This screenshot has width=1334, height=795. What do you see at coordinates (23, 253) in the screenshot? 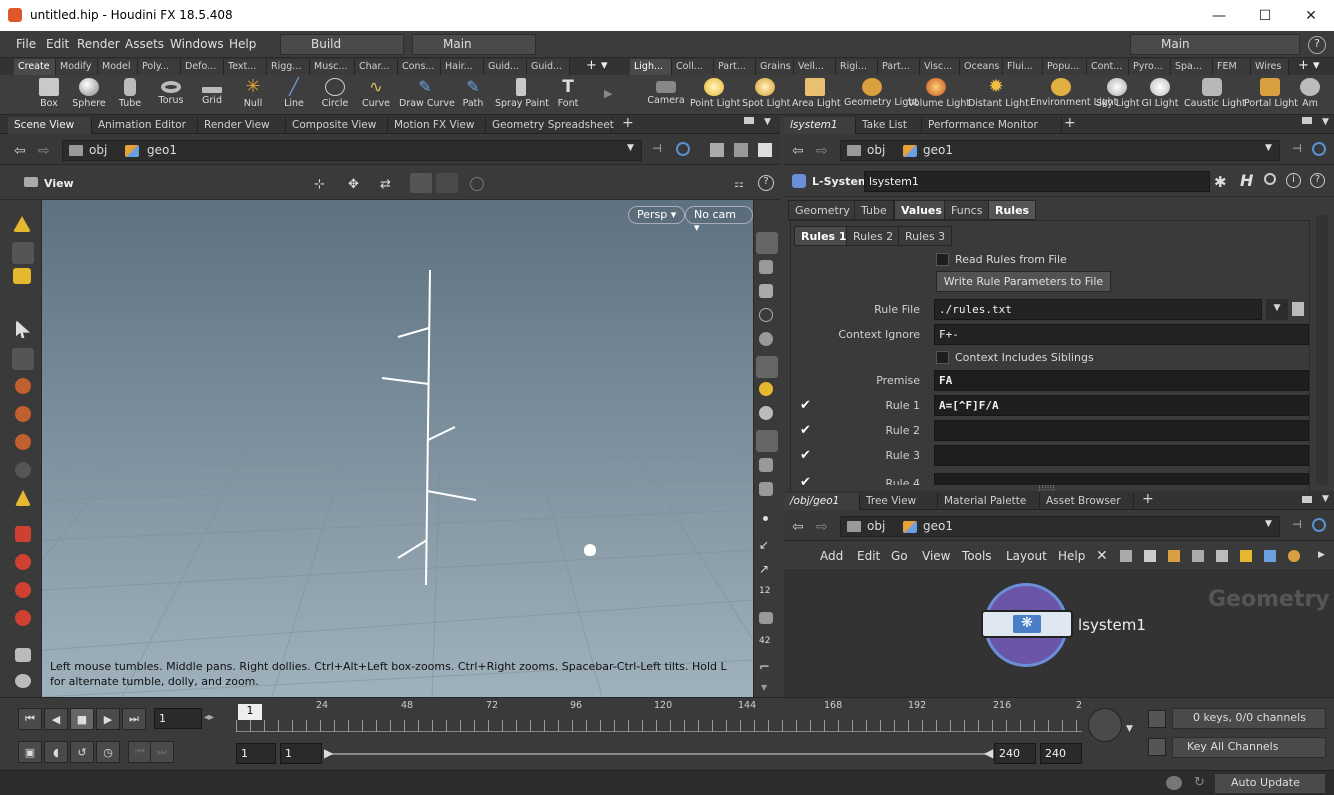
I see `tool-paint-icon` at bounding box center [23, 253].